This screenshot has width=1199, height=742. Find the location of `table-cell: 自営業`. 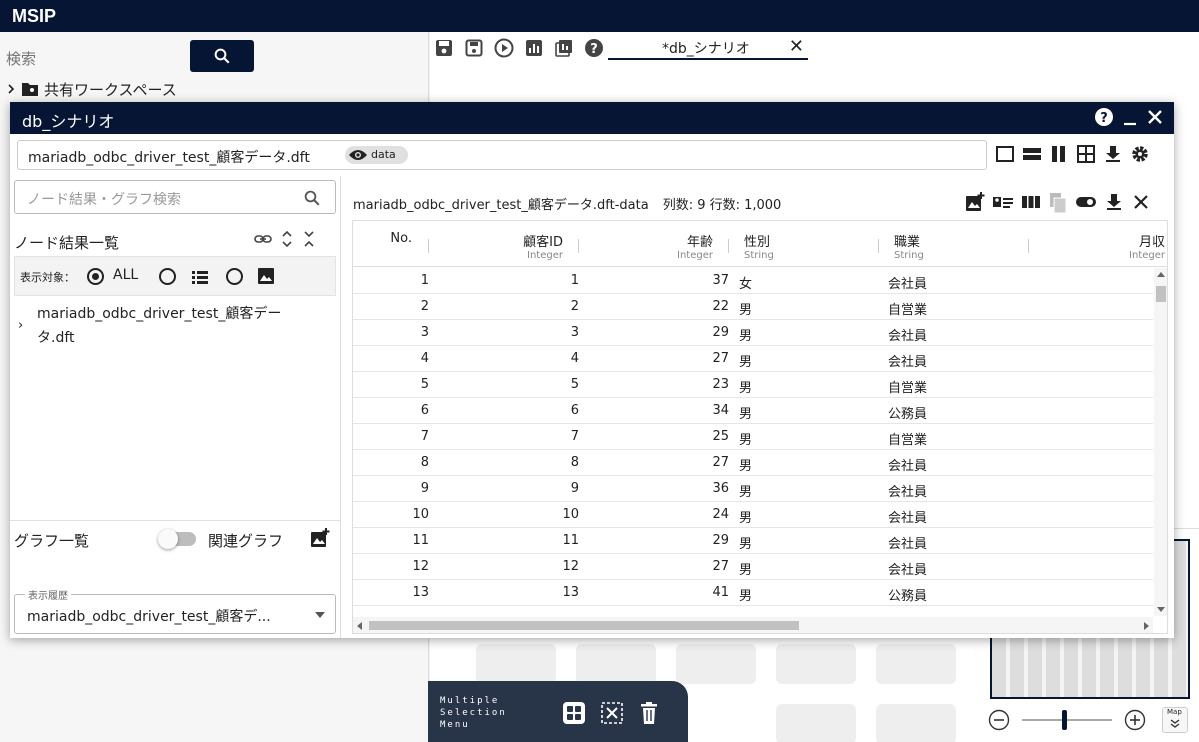

table-cell: 自営業 is located at coordinates (908, 388).